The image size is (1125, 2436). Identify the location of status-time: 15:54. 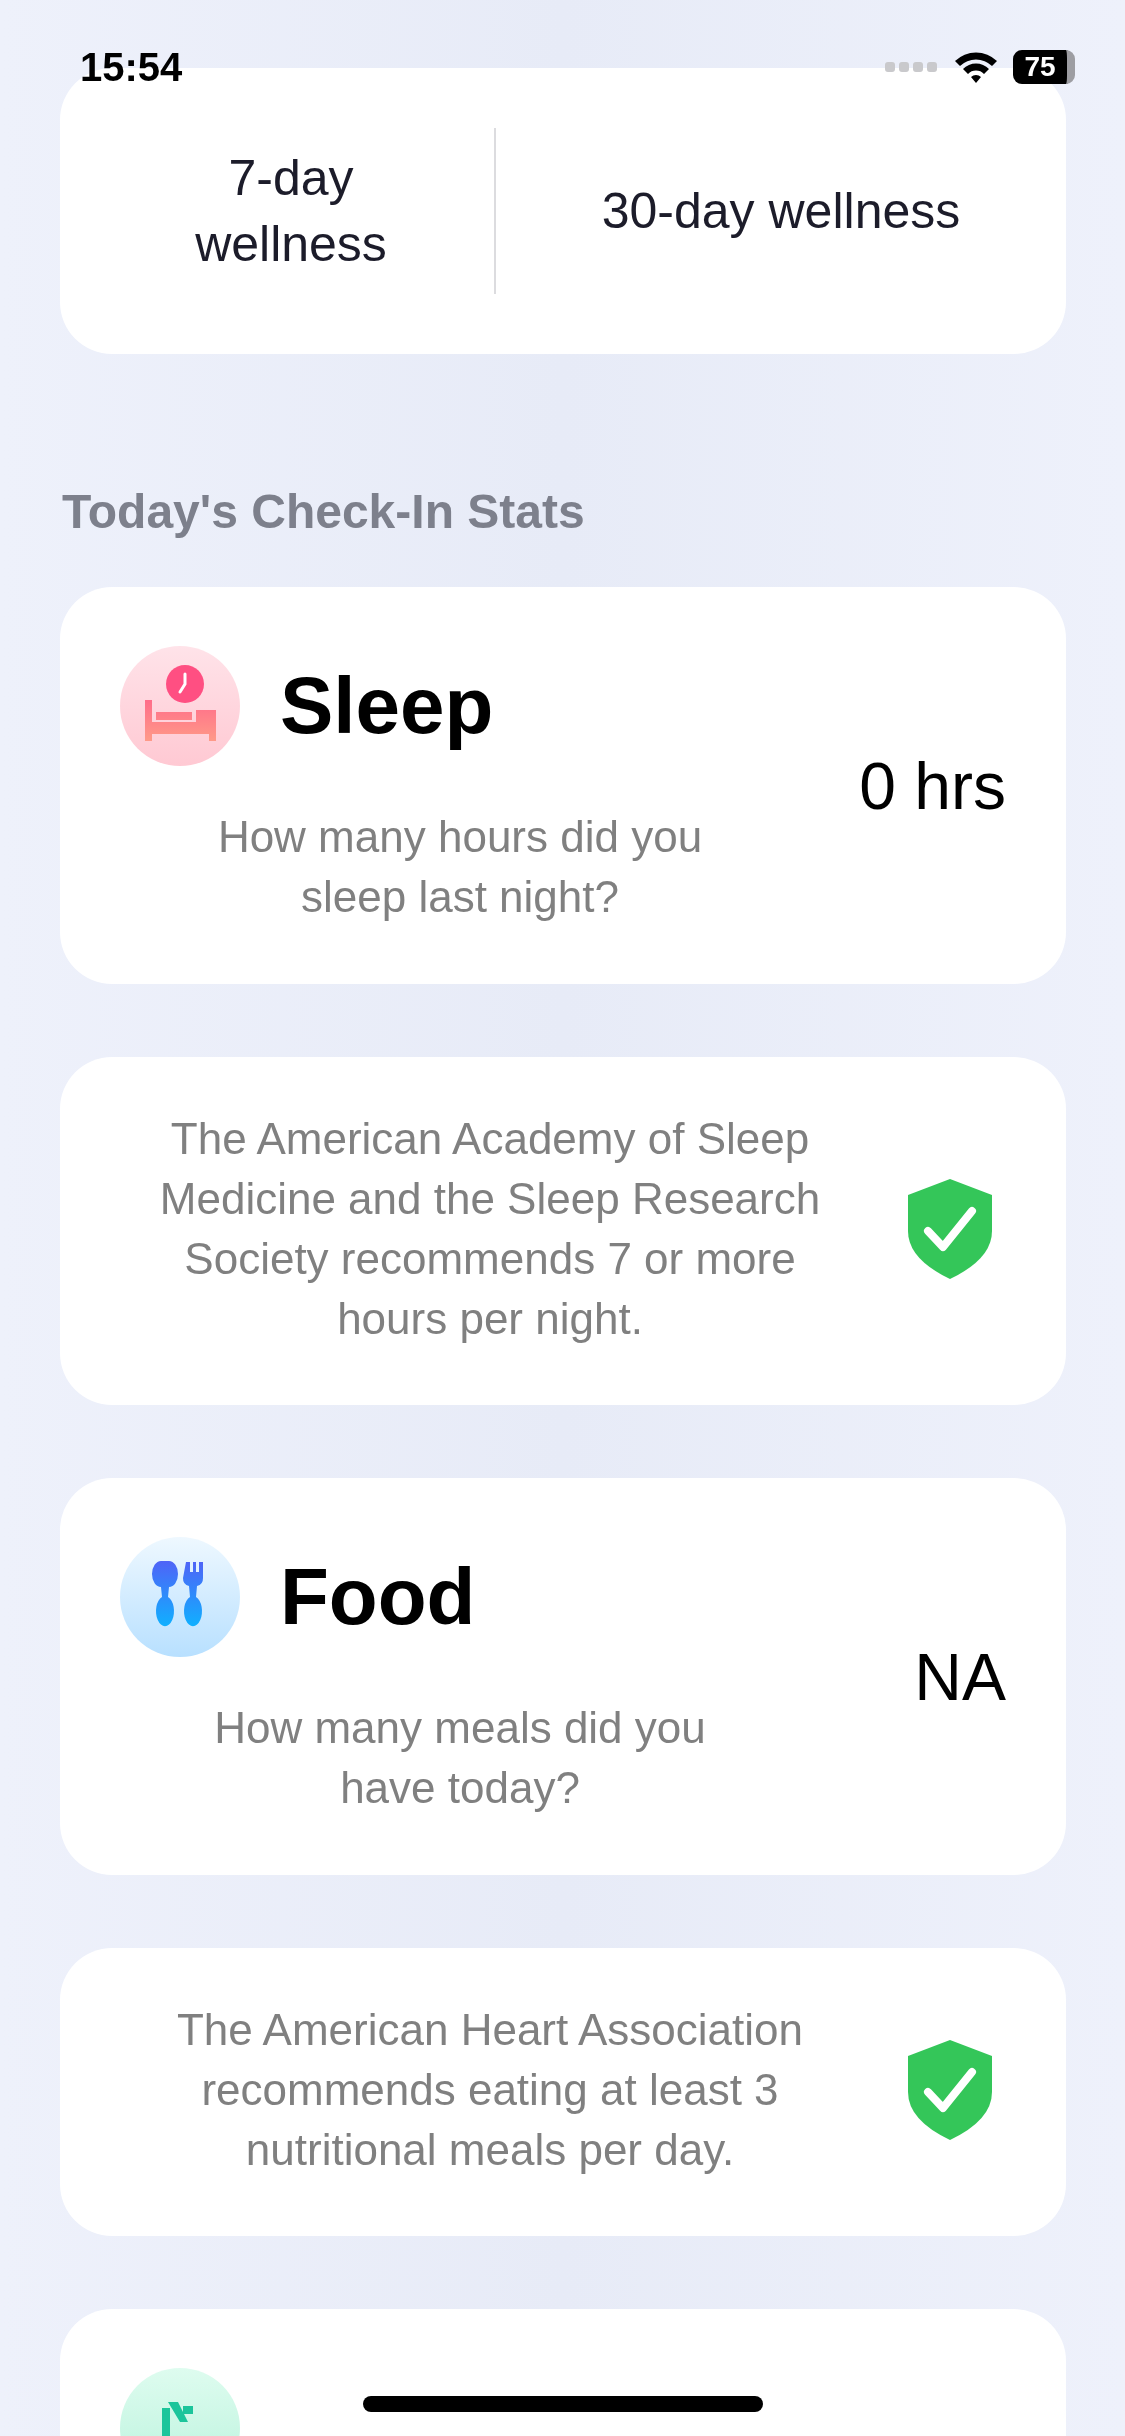
(131, 67).